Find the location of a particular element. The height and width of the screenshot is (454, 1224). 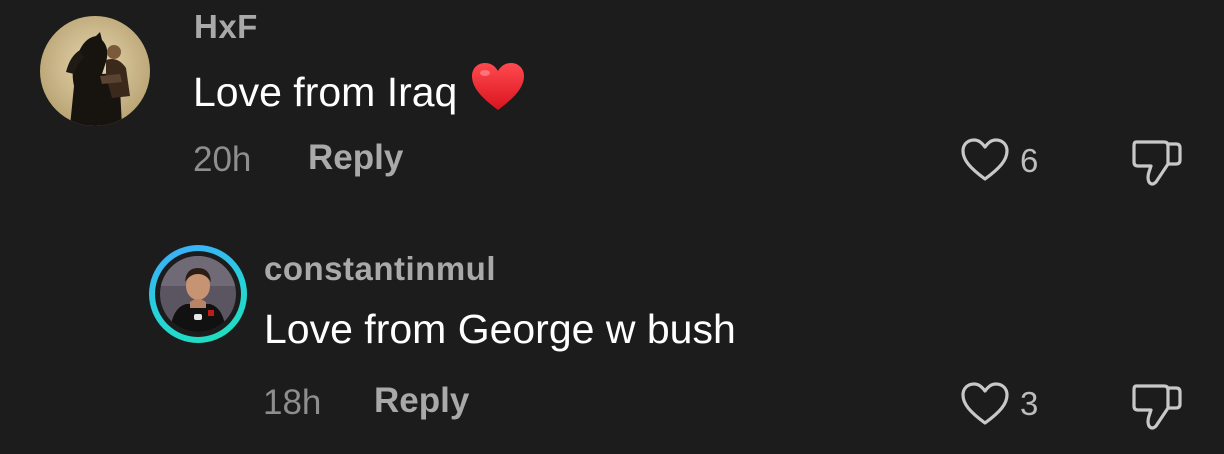

comment-text: Love from Iraq is located at coordinates (359, 92).